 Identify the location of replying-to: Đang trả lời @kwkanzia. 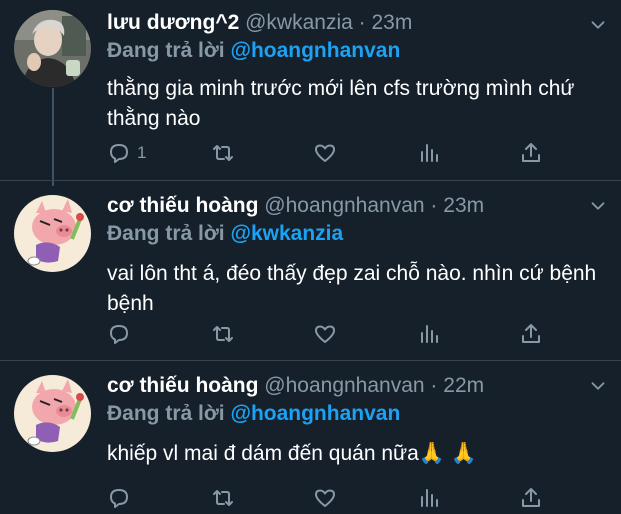
(225, 234).